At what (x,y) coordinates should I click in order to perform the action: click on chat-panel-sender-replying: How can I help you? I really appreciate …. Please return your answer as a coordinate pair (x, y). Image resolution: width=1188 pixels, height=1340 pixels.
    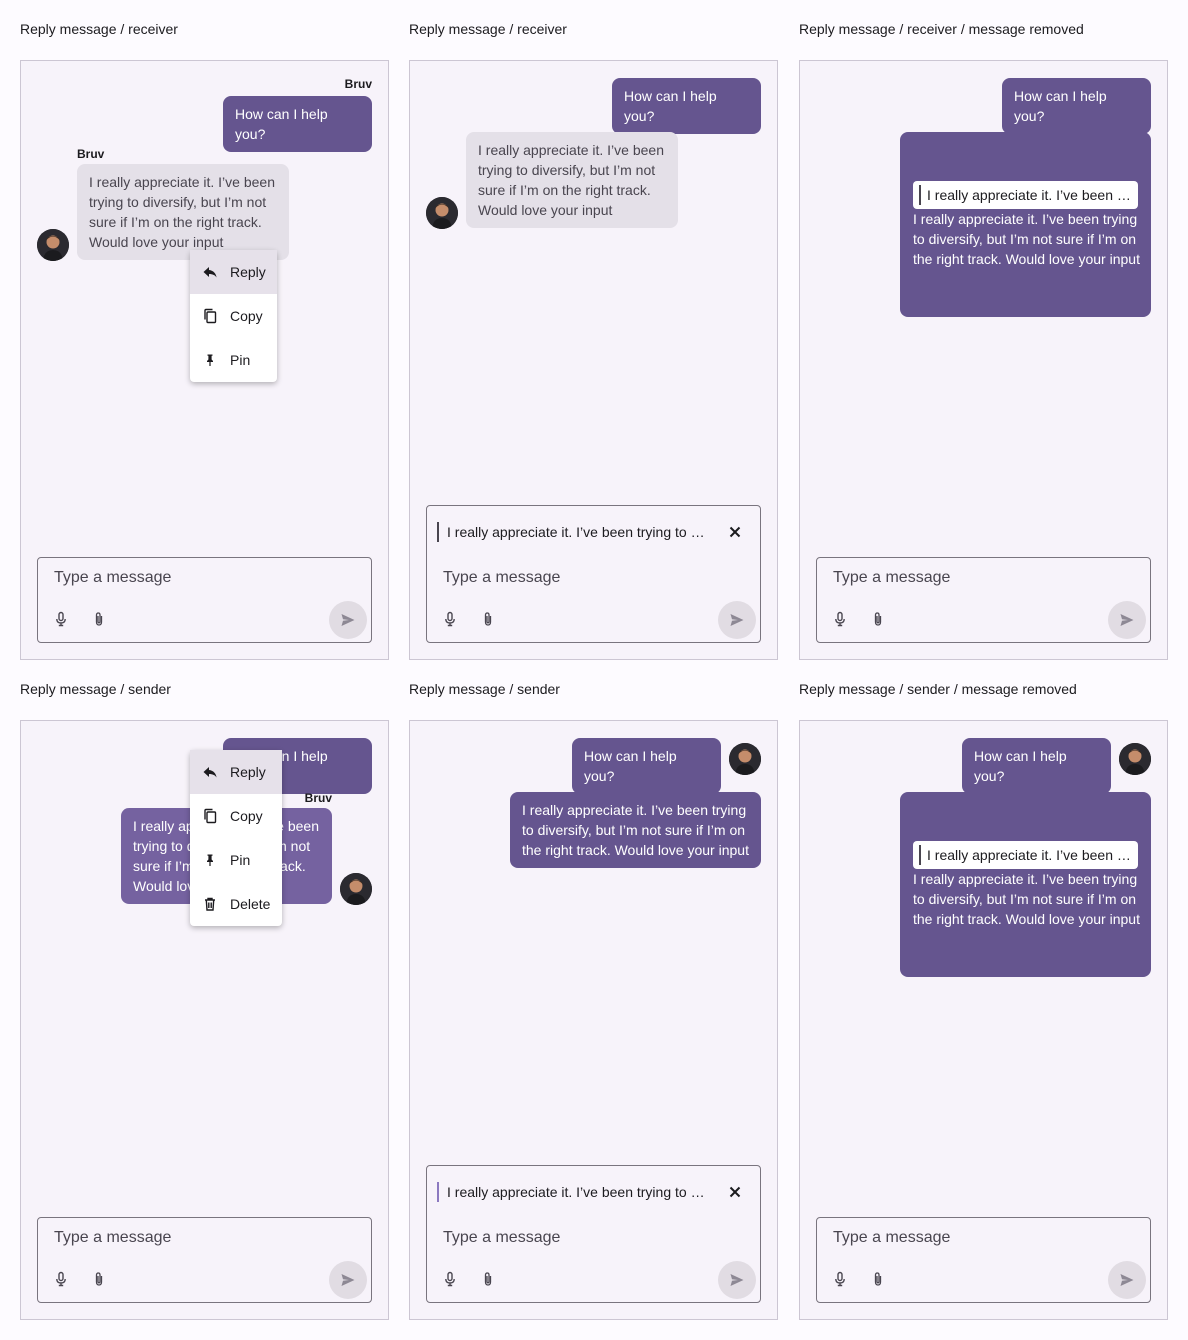
    Looking at the image, I should click on (593, 1020).